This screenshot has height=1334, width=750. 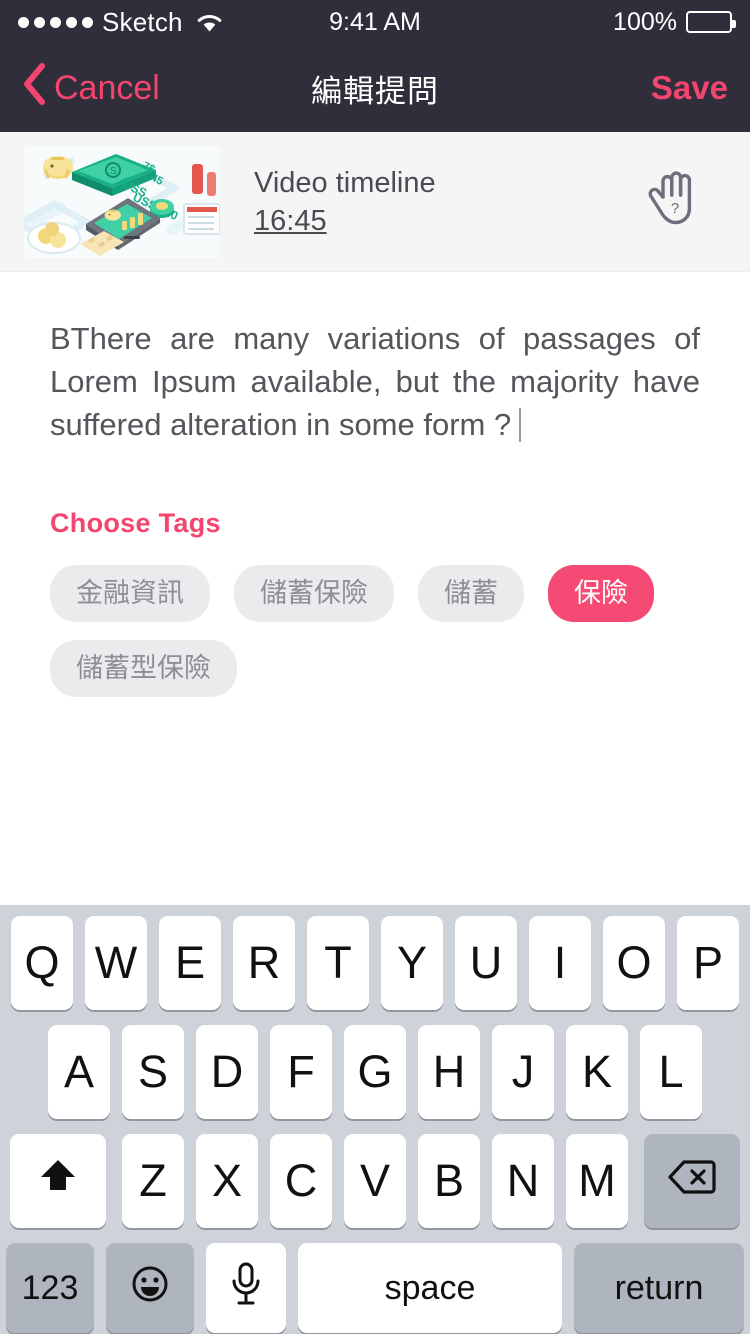 What do you see at coordinates (560, 963) in the screenshot?
I see `key-i: I` at bounding box center [560, 963].